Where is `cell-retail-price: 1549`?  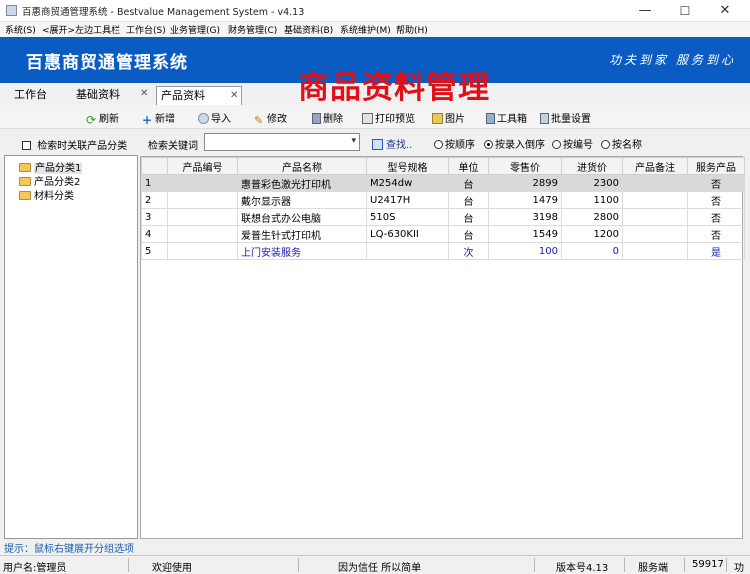 cell-retail-price: 1549 is located at coordinates (525, 234).